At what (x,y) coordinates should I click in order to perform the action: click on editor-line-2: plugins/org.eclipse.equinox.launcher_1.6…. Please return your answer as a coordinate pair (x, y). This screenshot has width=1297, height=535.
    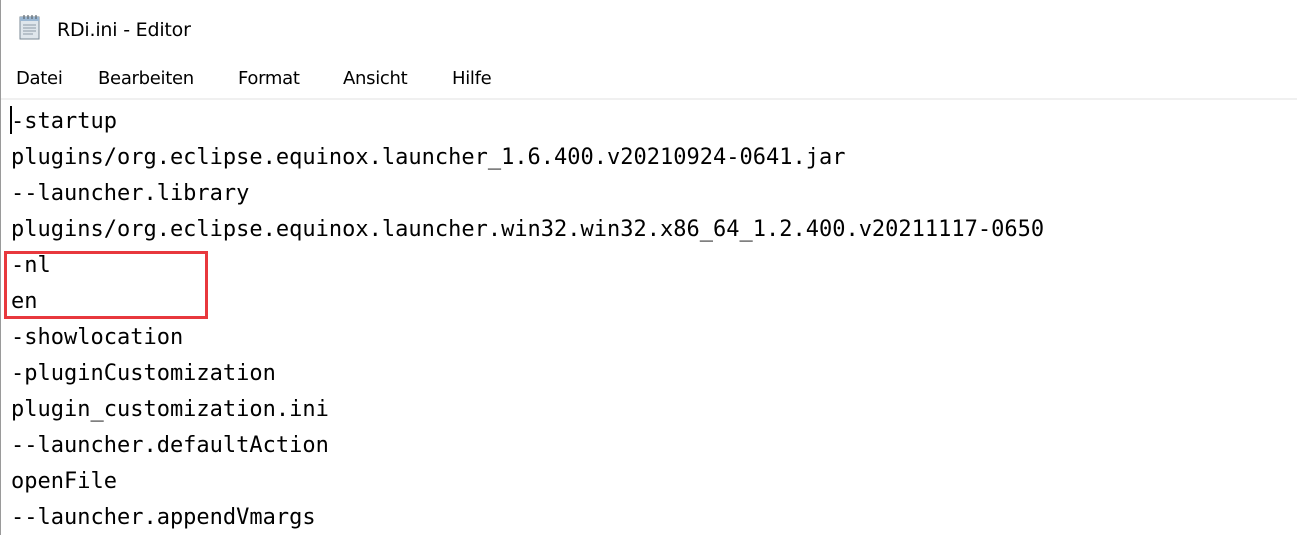
    Looking at the image, I should click on (428, 157).